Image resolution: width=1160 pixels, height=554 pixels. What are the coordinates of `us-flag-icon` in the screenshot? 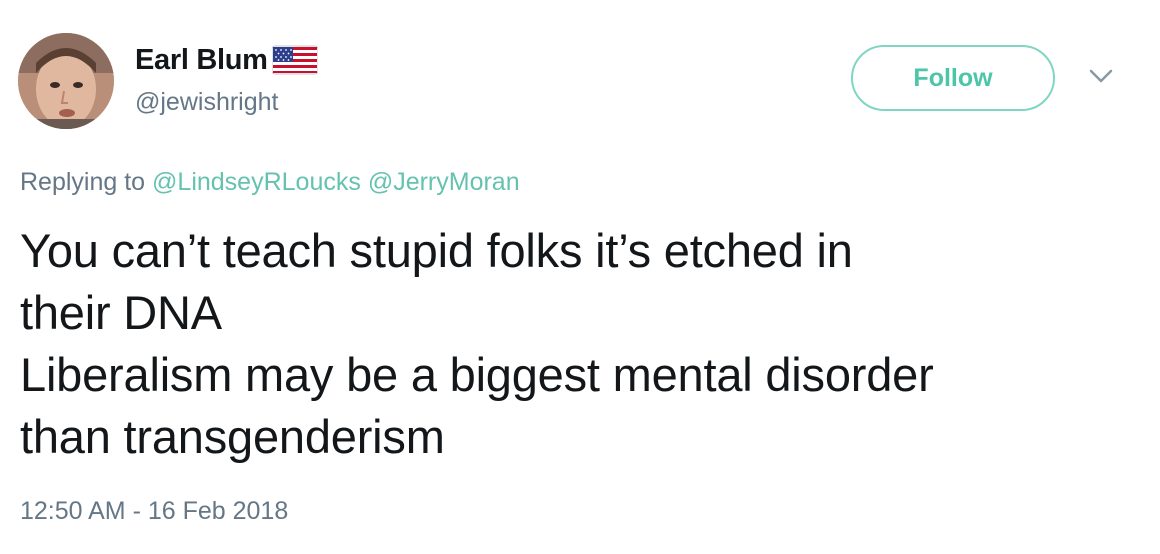 It's located at (295, 60).